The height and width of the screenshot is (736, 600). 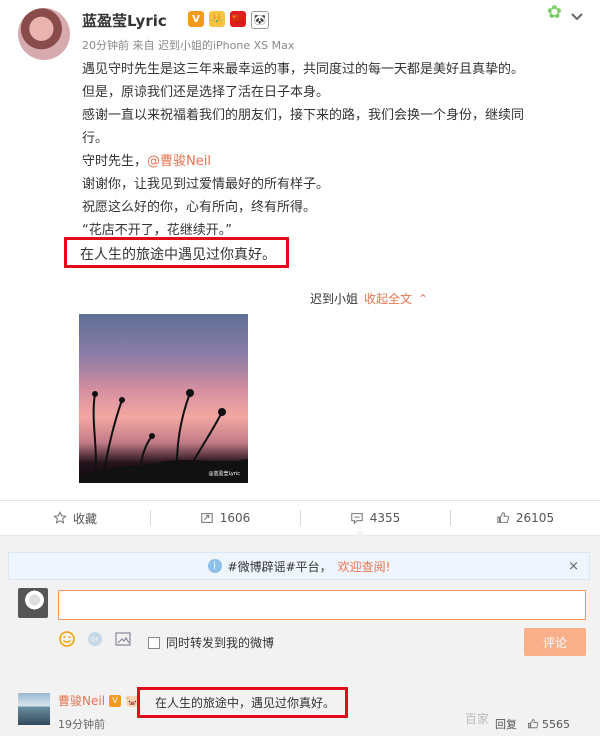 I want to click on comment-tools: GIF, so click(x=95, y=639).